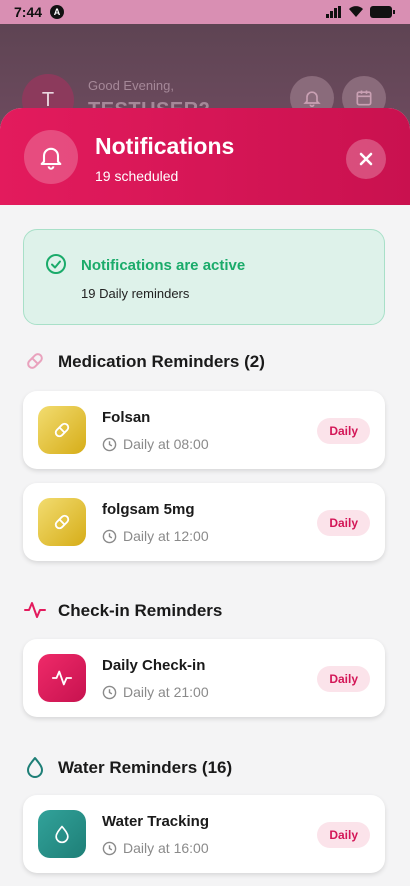  Describe the element at coordinates (161, 361) in the screenshot. I see `section-title-medication: Medication Reminders (2)` at that location.